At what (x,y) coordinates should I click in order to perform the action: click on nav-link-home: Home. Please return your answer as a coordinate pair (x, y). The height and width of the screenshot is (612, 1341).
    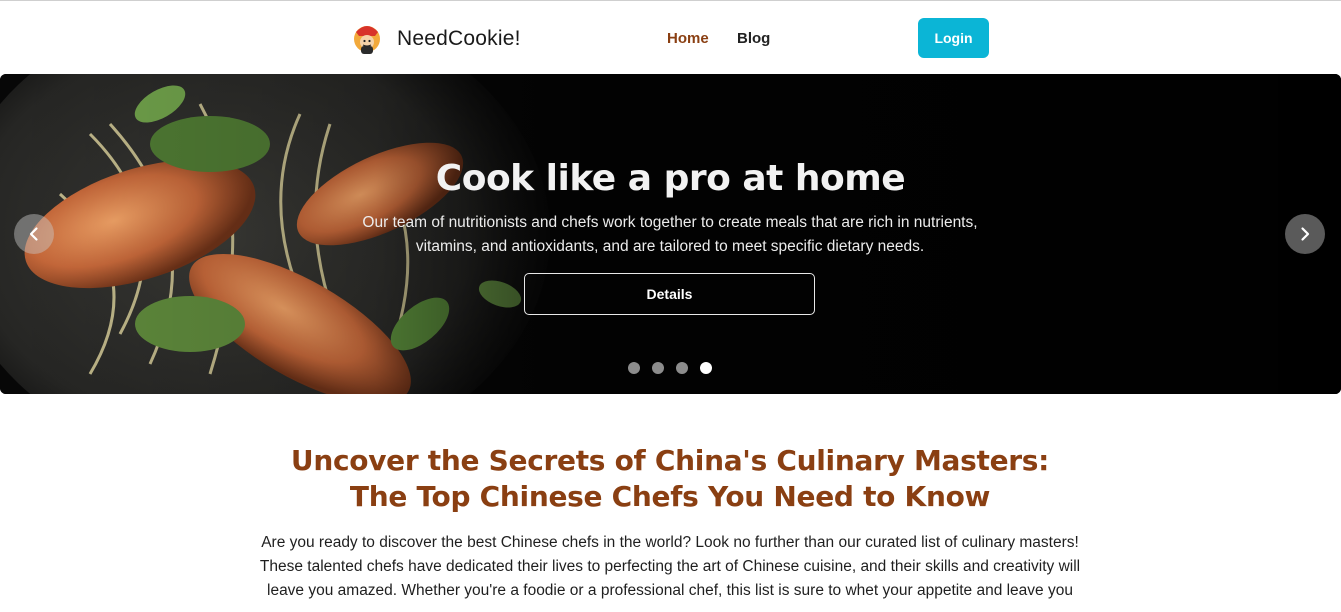
    Looking at the image, I should click on (688, 38).